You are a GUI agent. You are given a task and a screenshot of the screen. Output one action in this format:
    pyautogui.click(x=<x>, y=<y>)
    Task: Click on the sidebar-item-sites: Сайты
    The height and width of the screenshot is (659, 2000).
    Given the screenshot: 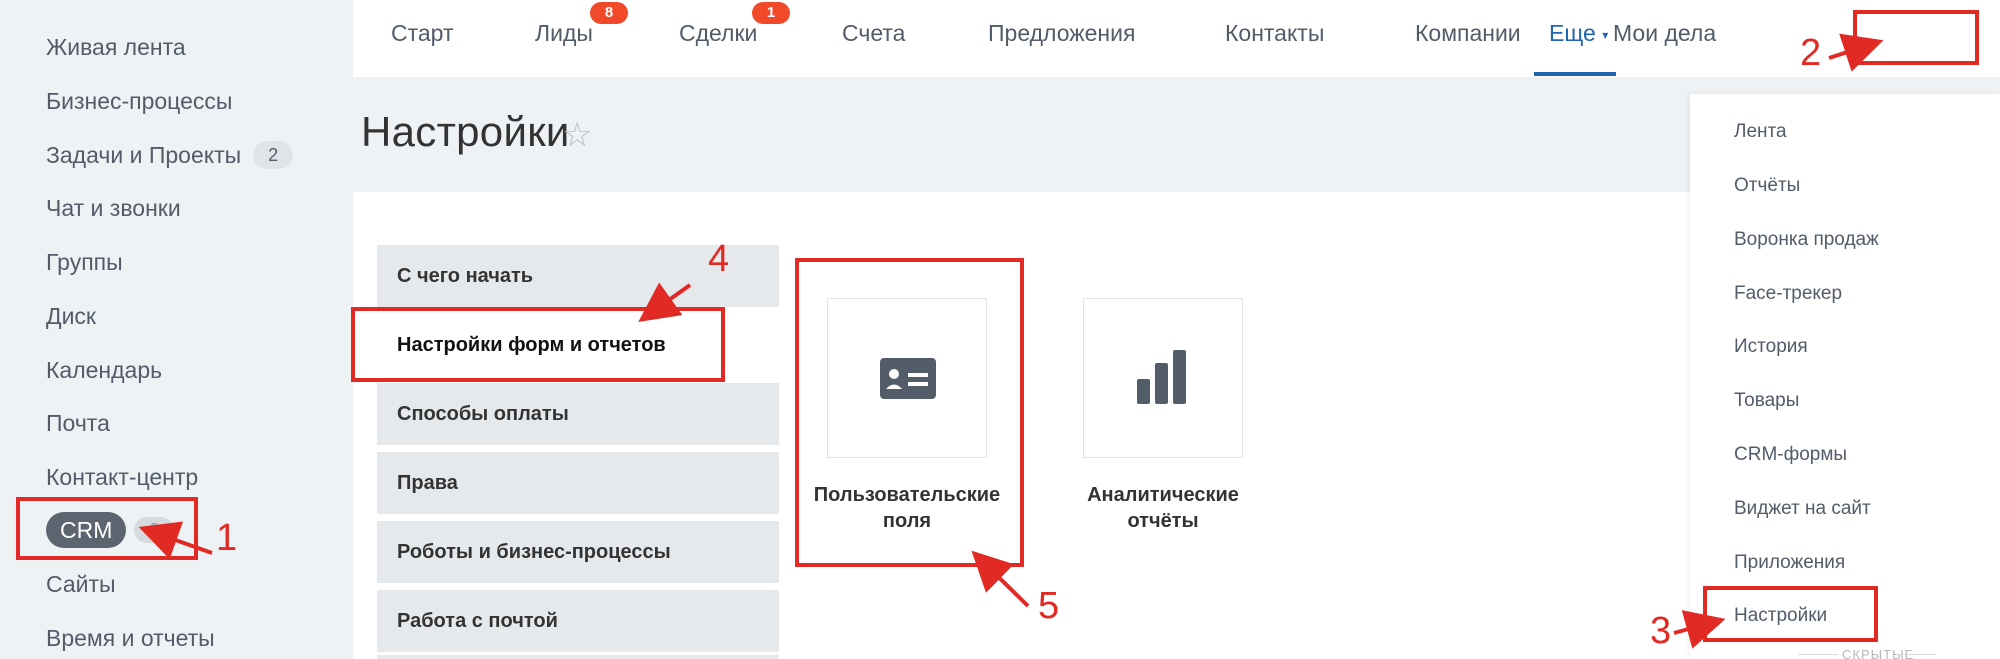 What is the action you would take?
    pyautogui.click(x=81, y=584)
    